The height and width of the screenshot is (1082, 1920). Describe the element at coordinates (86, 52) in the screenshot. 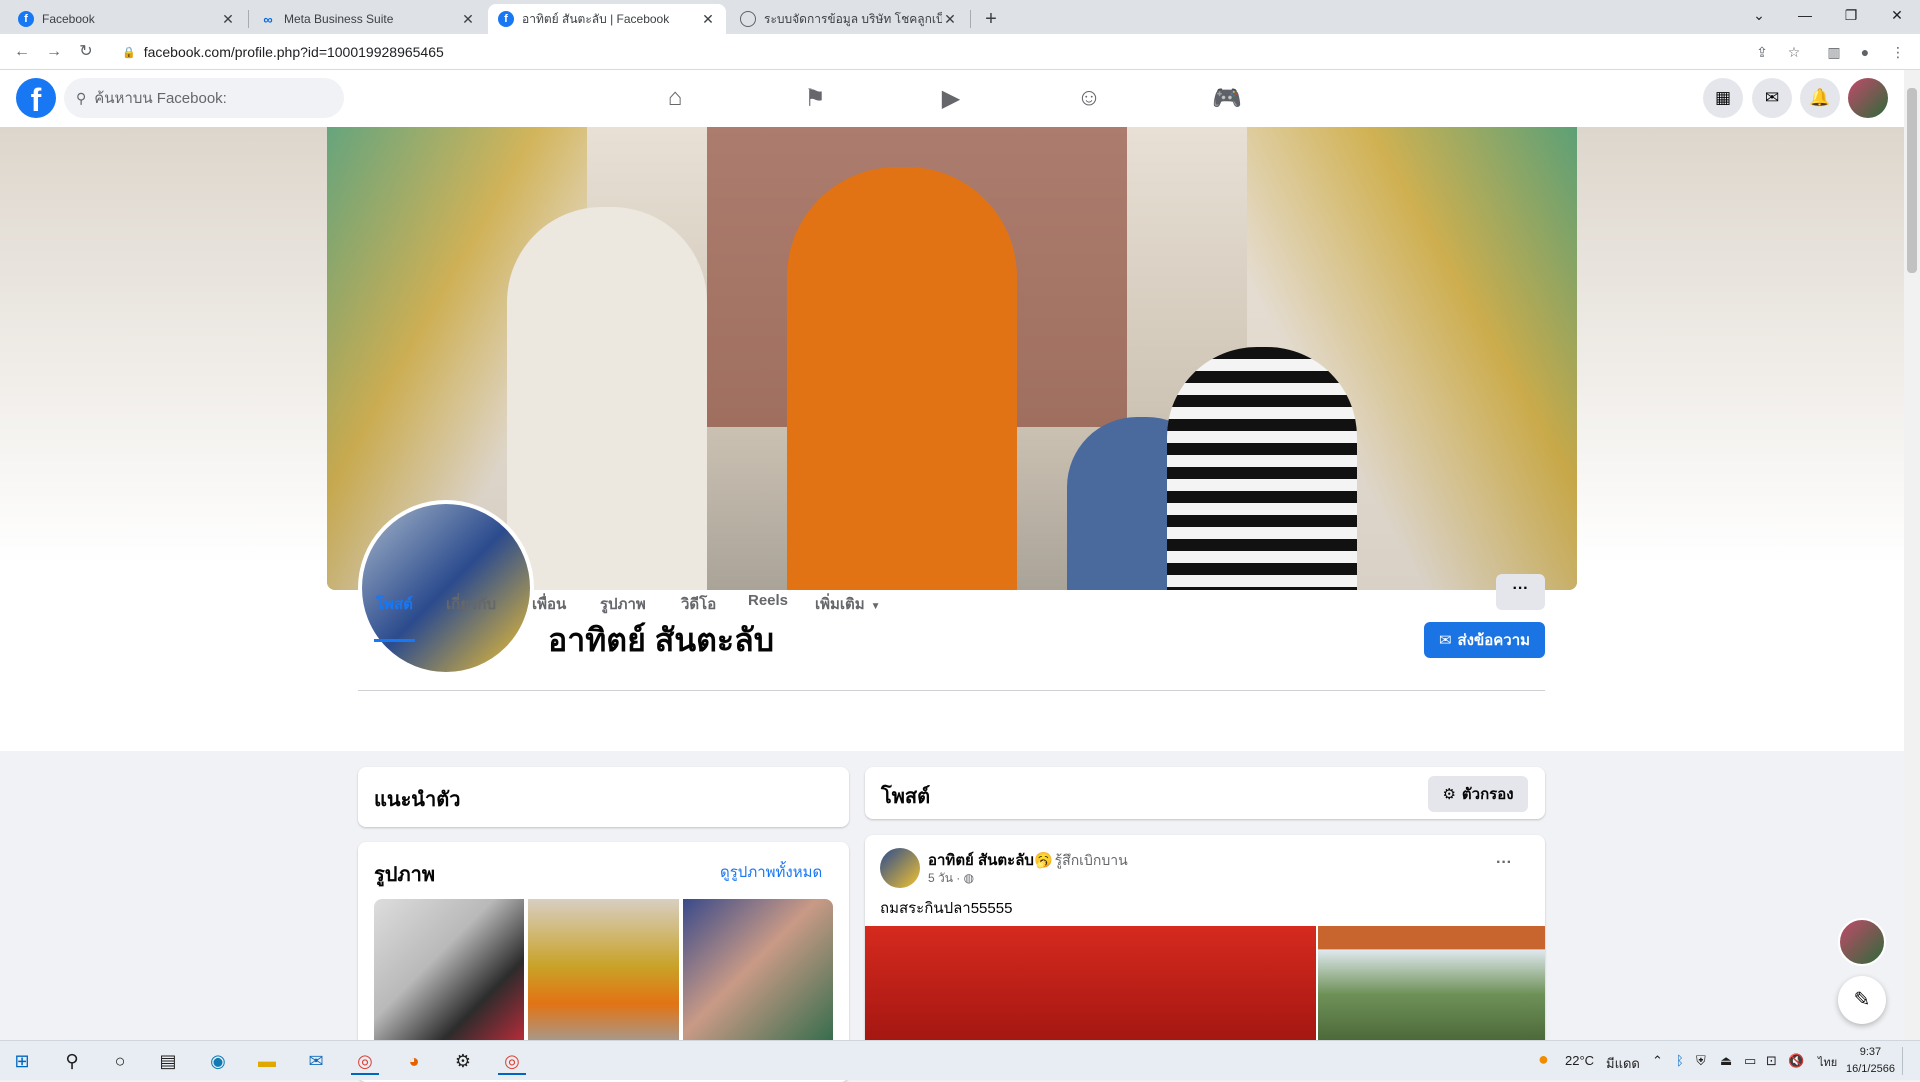

I see `reload-icon: ↻` at that location.